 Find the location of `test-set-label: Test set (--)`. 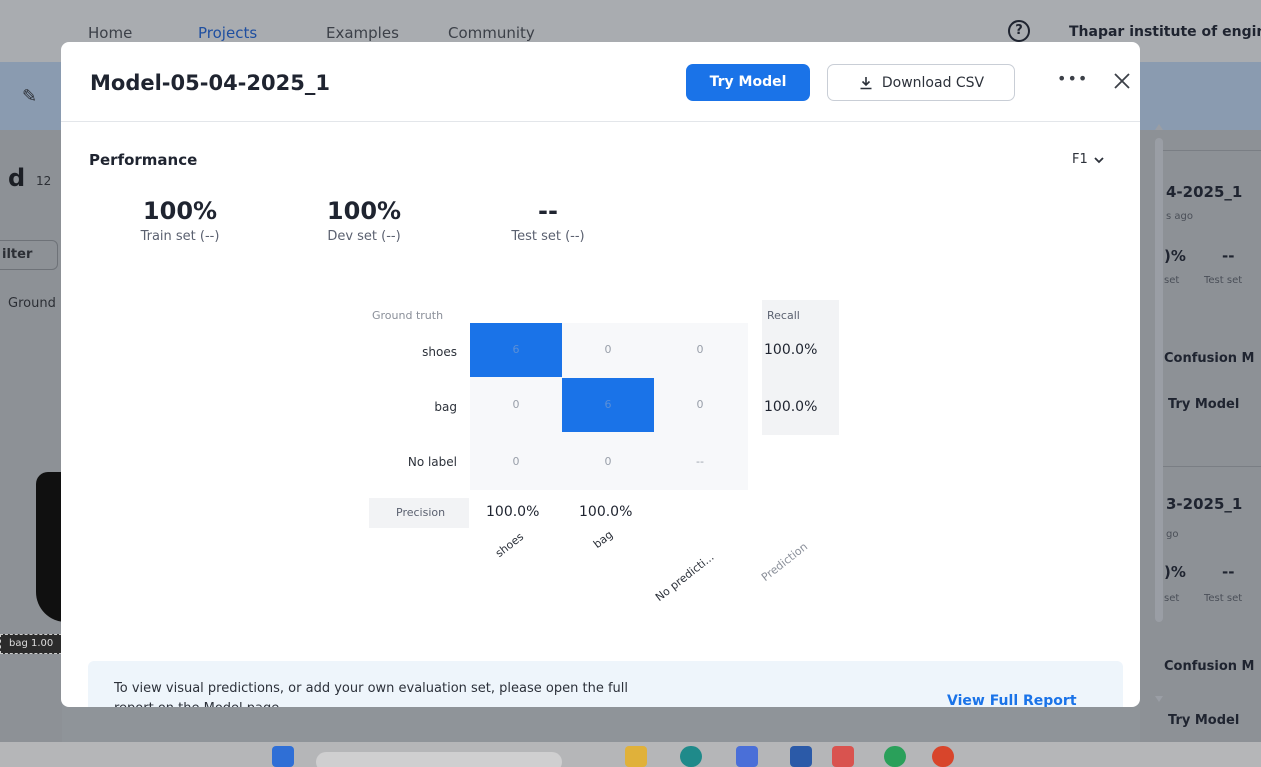

test-set-label: Test set (--) is located at coordinates (548, 236).